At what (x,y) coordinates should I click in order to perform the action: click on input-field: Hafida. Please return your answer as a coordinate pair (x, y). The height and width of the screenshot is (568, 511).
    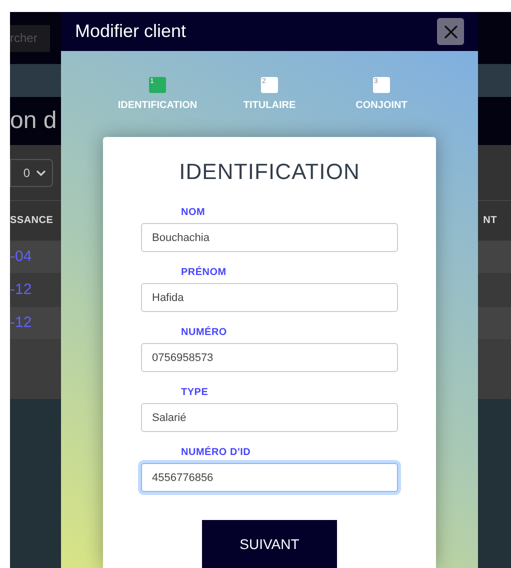
    Looking at the image, I should click on (269, 297).